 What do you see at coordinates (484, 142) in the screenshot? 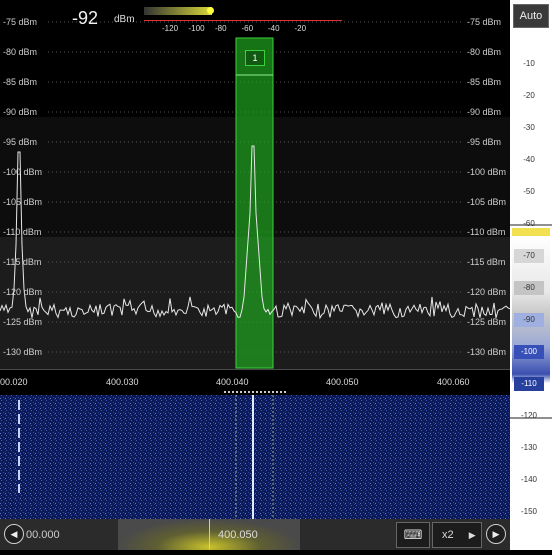
I see `dbm-label-right: -95 dBm` at bounding box center [484, 142].